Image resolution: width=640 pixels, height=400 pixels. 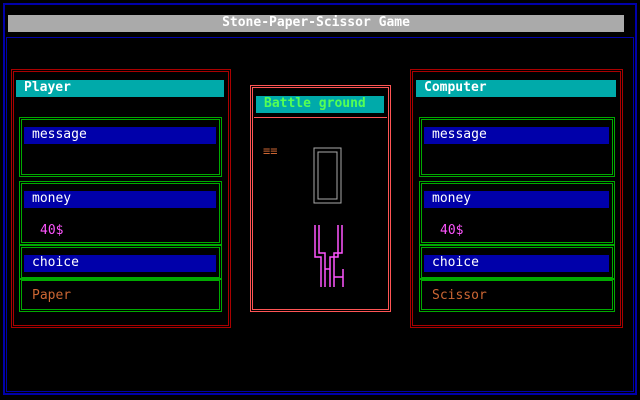 What do you see at coordinates (120, 147) in the screenshot?
I see `player-message-box` at bounding box center [120, 147].